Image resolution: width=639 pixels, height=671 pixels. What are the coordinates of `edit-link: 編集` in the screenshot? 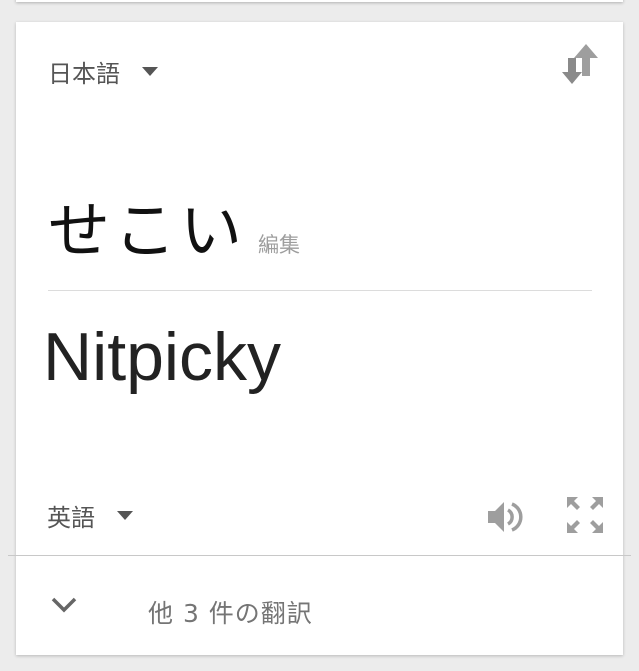 It's located at (279, 244).